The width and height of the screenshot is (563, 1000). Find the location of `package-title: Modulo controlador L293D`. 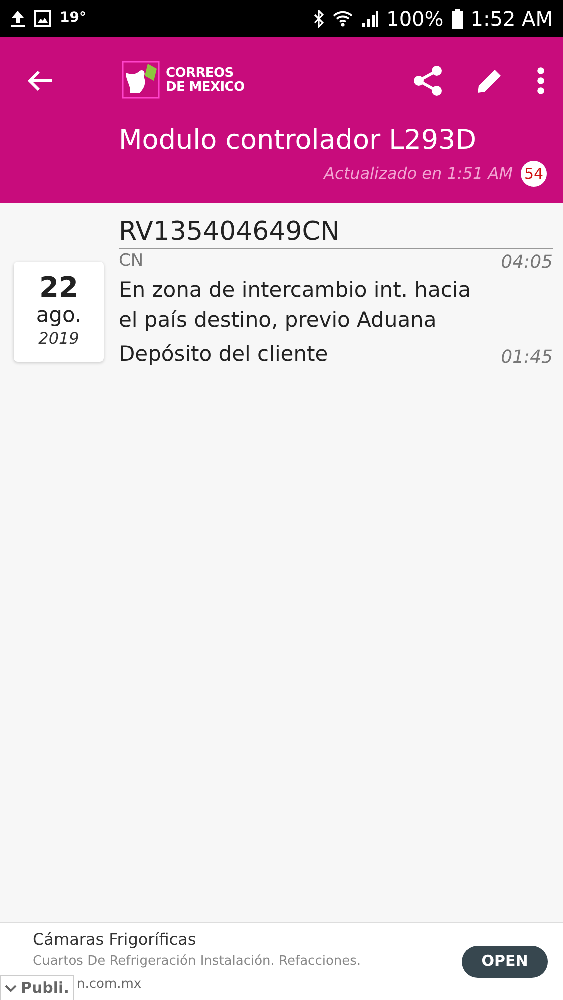

package-title: Modulo controlador L293D is located at coordinates (298, 141).